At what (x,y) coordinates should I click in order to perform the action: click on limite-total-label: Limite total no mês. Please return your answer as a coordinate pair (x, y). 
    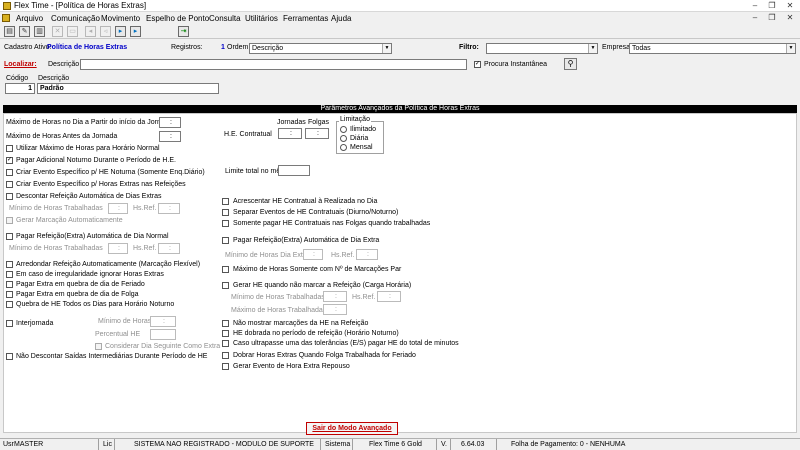
    Looking at the image, I should click on (254, 171).